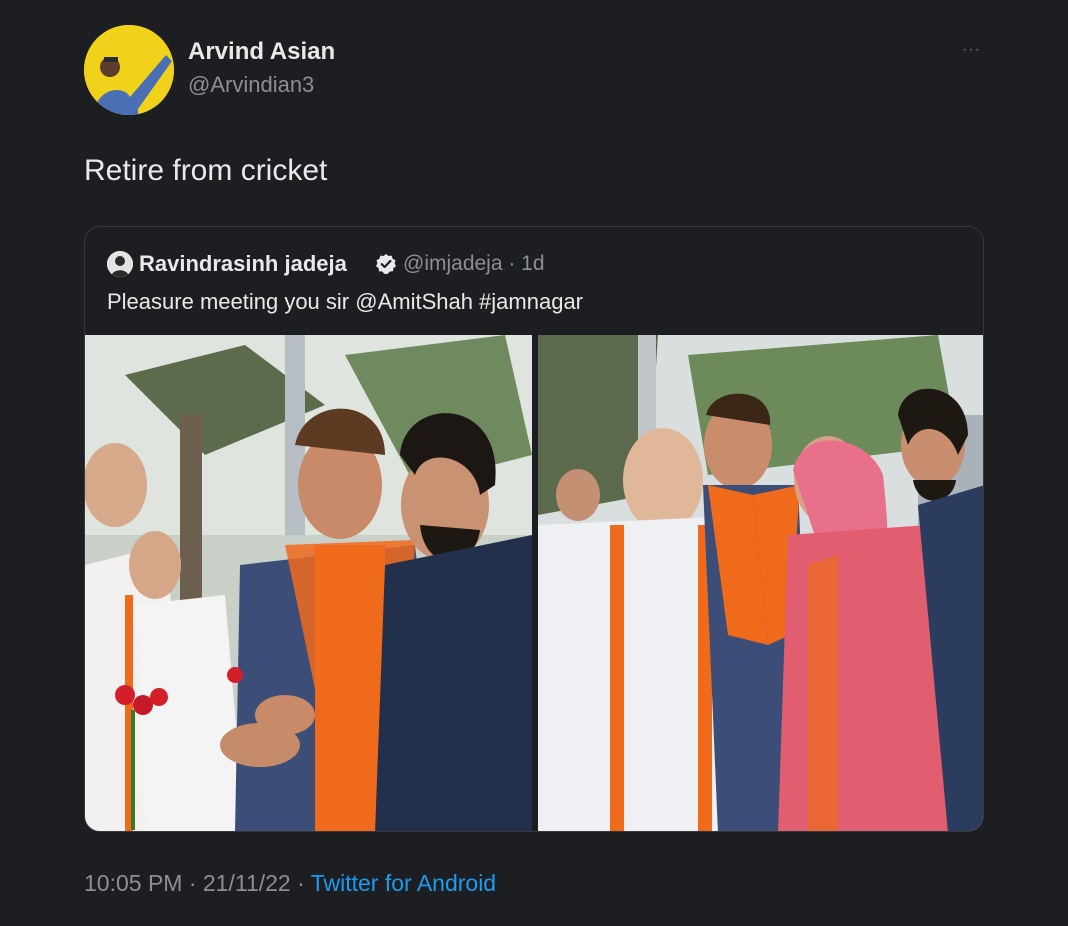  I want to click on quoted-author-avatar, so click(120, 264).